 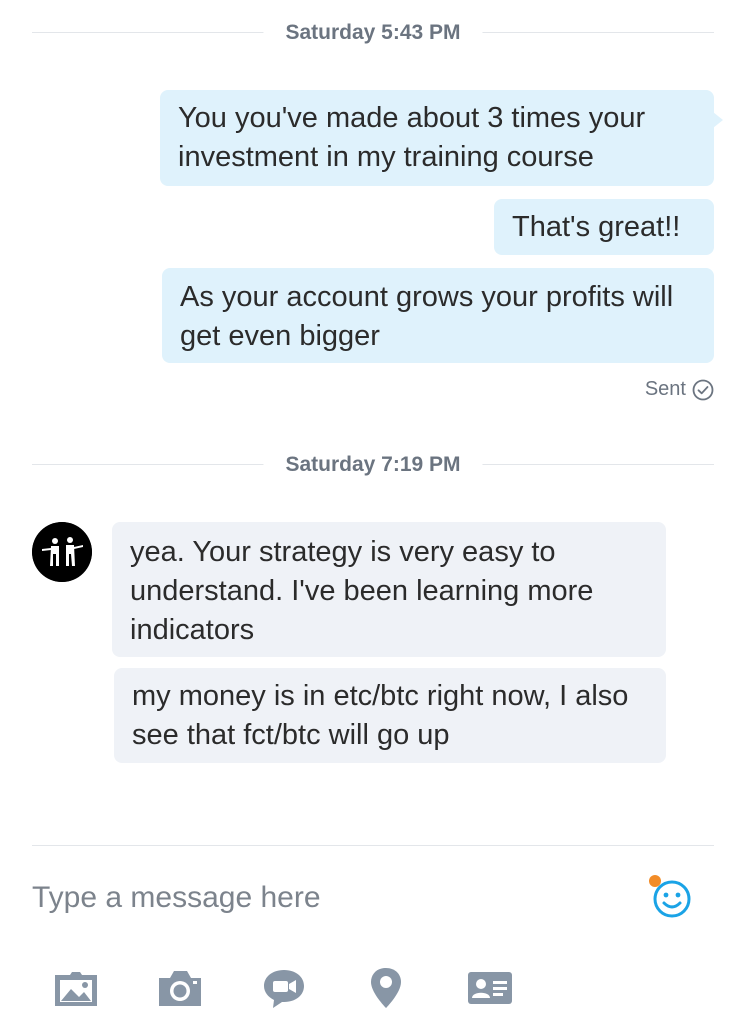 What do you see at coordinates (373, 845) in the screenshot?
I see `composer-divider` at bounding box center [373, 845].